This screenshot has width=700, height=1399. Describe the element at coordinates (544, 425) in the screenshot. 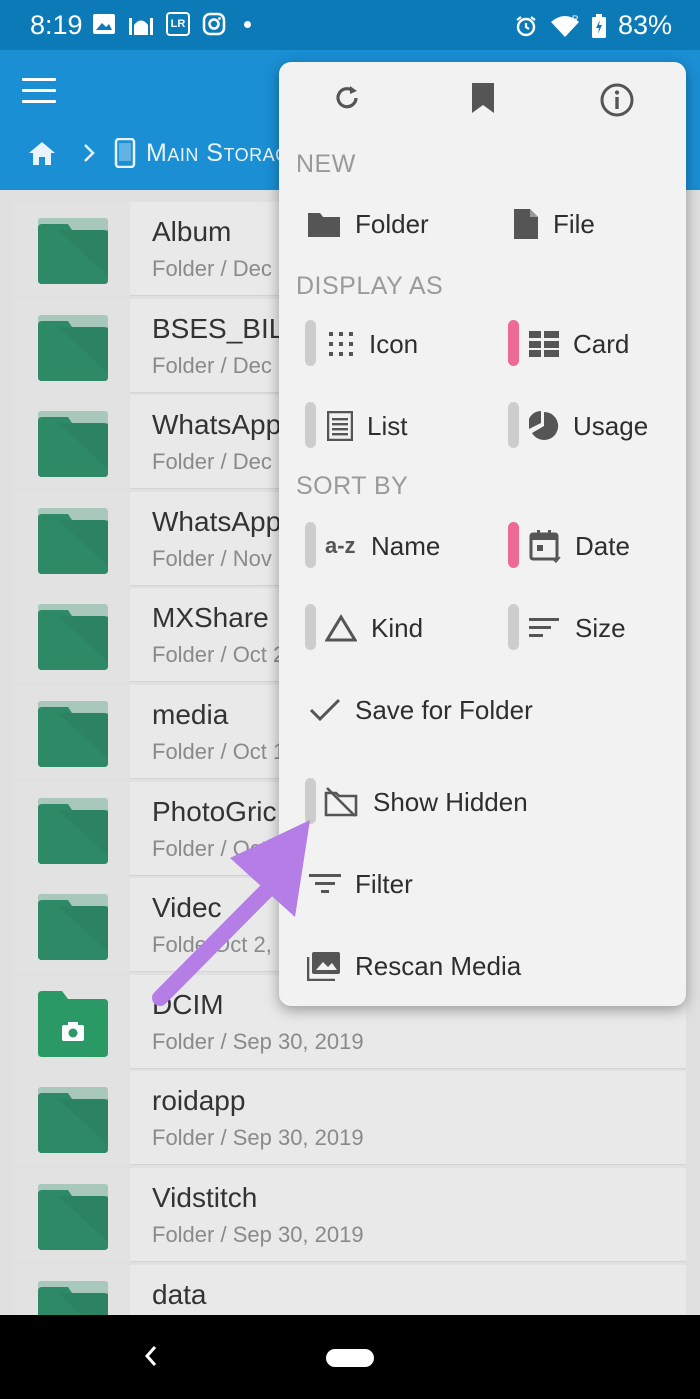

I see `pie-chart-icon` at that location.